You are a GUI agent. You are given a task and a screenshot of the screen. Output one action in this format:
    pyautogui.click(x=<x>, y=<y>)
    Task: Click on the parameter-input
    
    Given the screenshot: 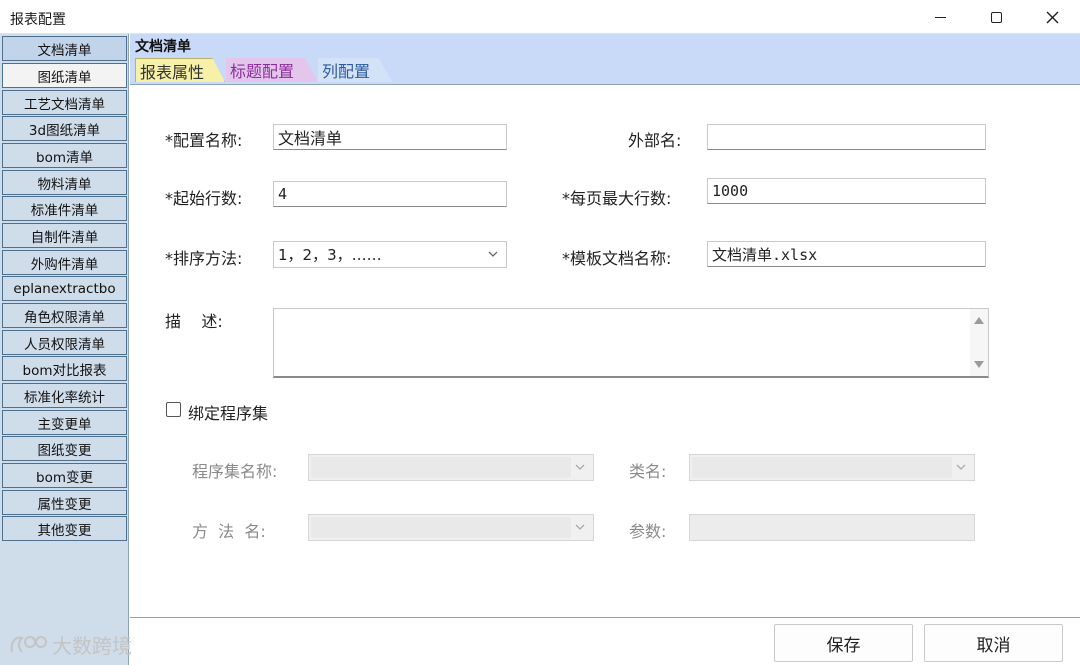 What is the action you would take?
    pyautogui.click(x=832, y=527)
    